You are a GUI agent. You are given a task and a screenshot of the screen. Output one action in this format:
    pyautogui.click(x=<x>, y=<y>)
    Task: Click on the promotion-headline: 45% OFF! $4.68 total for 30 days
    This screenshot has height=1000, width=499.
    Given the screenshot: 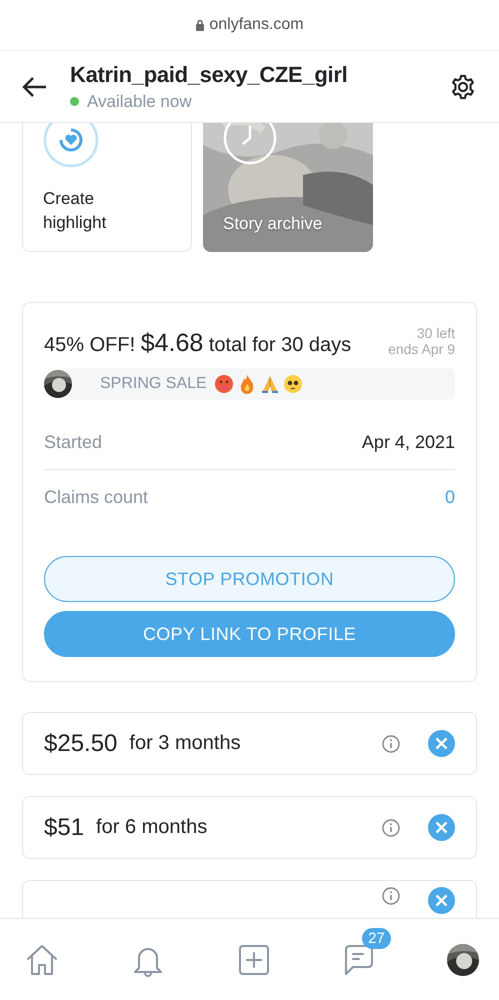 What is the action you would take?
    pyautogui.click(x=198, y=343)
    